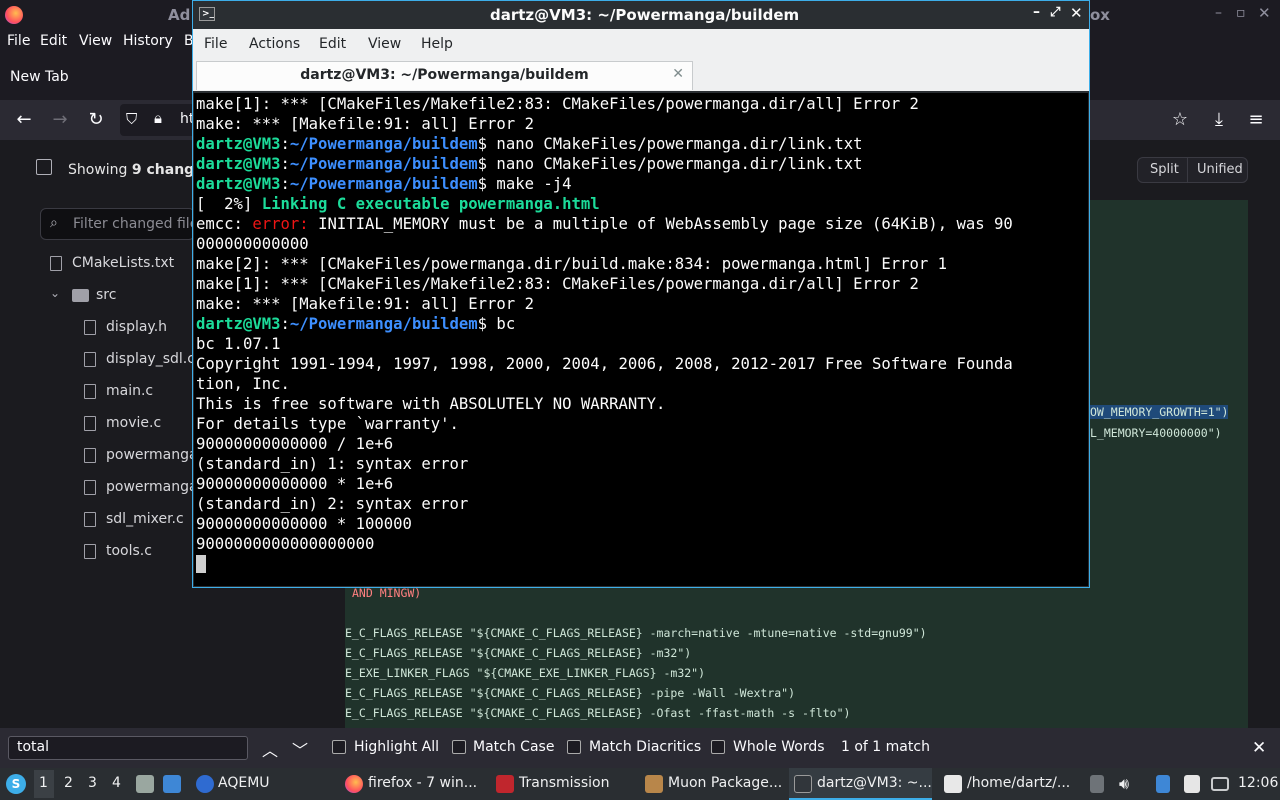  I want to click on lock-icon: 🔒︎, so click(158, 118).